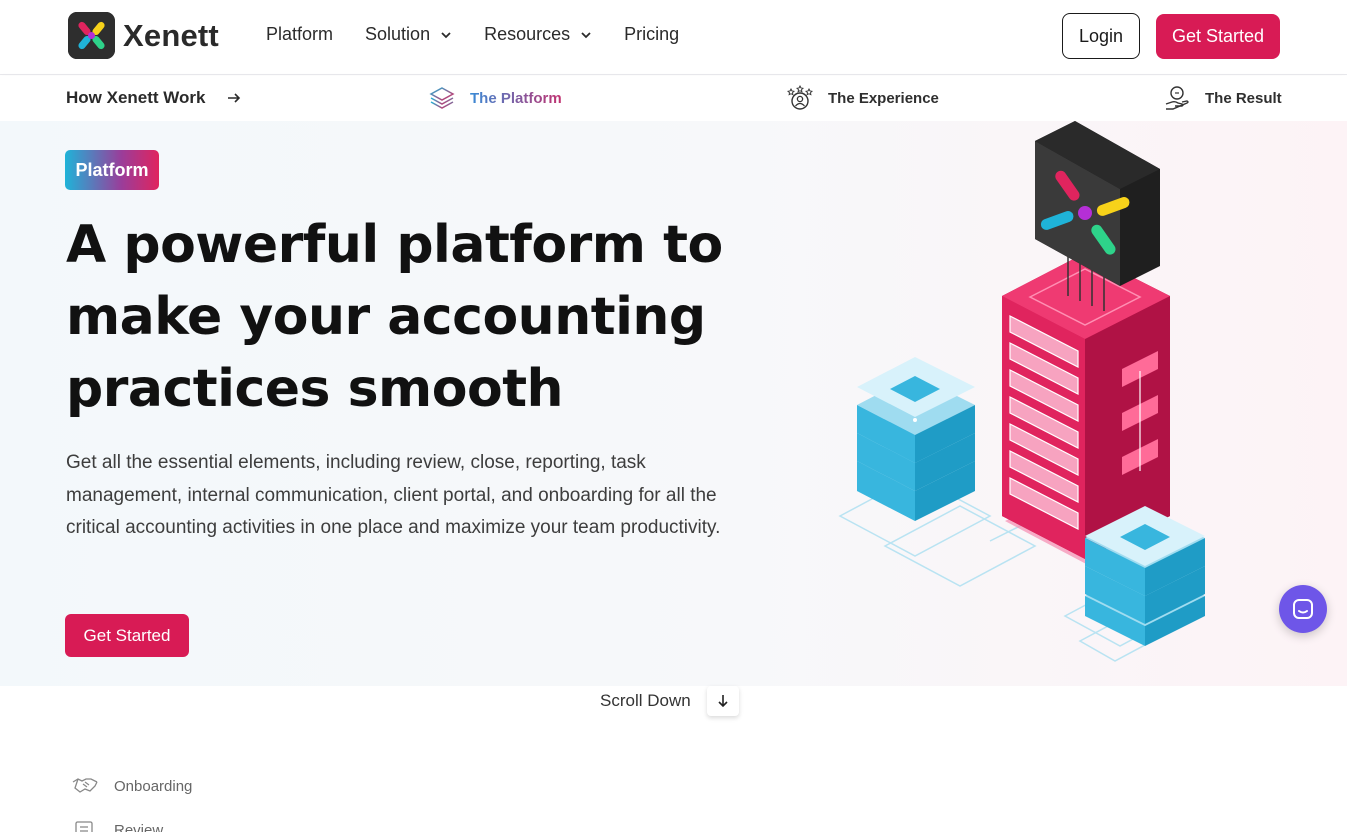 This screenshot has height=832, width=1347. I want to click on nav-solution-label: Solution, so click(398, 34).